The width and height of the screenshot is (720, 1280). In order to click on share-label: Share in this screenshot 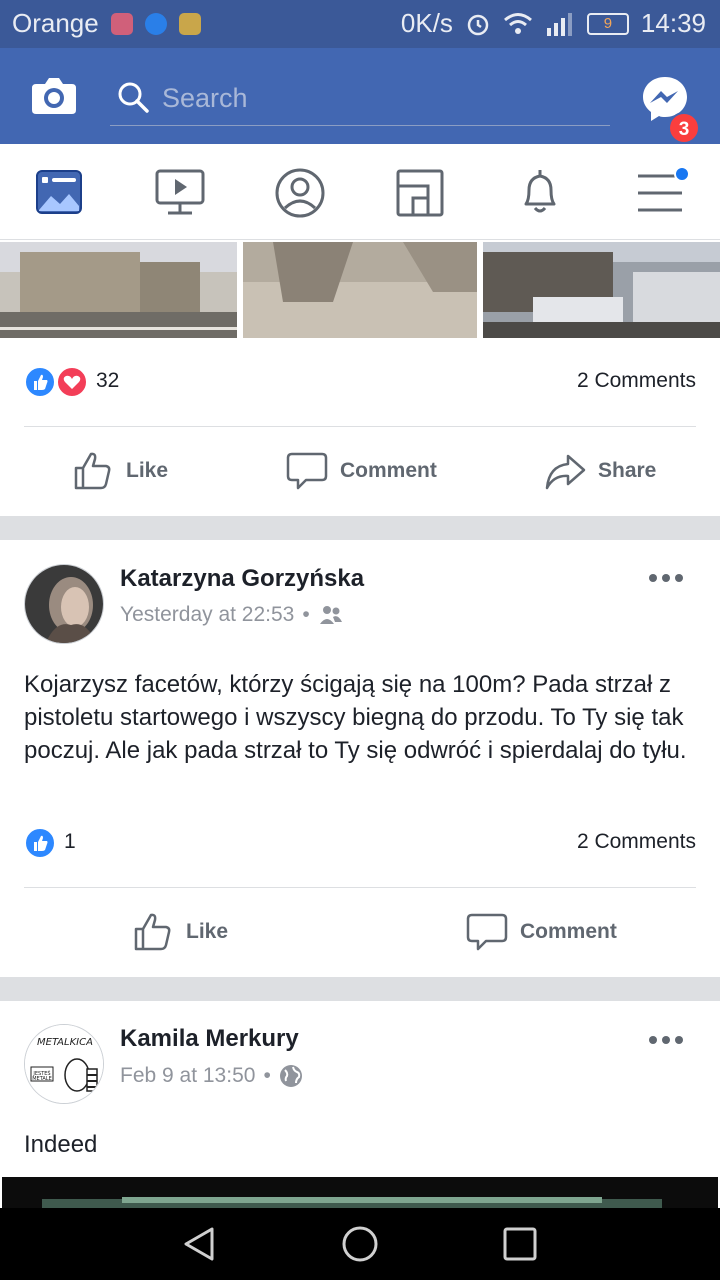, I will do `click(627, 470)`.